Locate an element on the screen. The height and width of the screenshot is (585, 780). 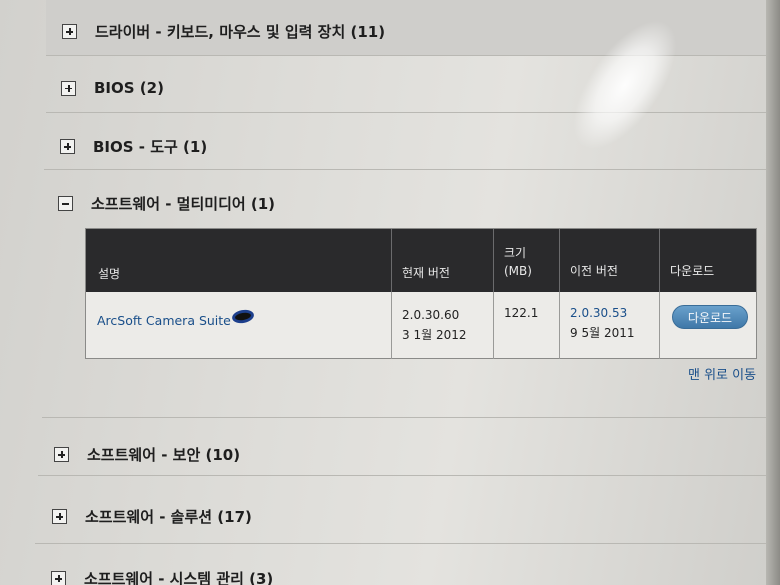
camera-suite-icon is located at coordinates (243, 316).